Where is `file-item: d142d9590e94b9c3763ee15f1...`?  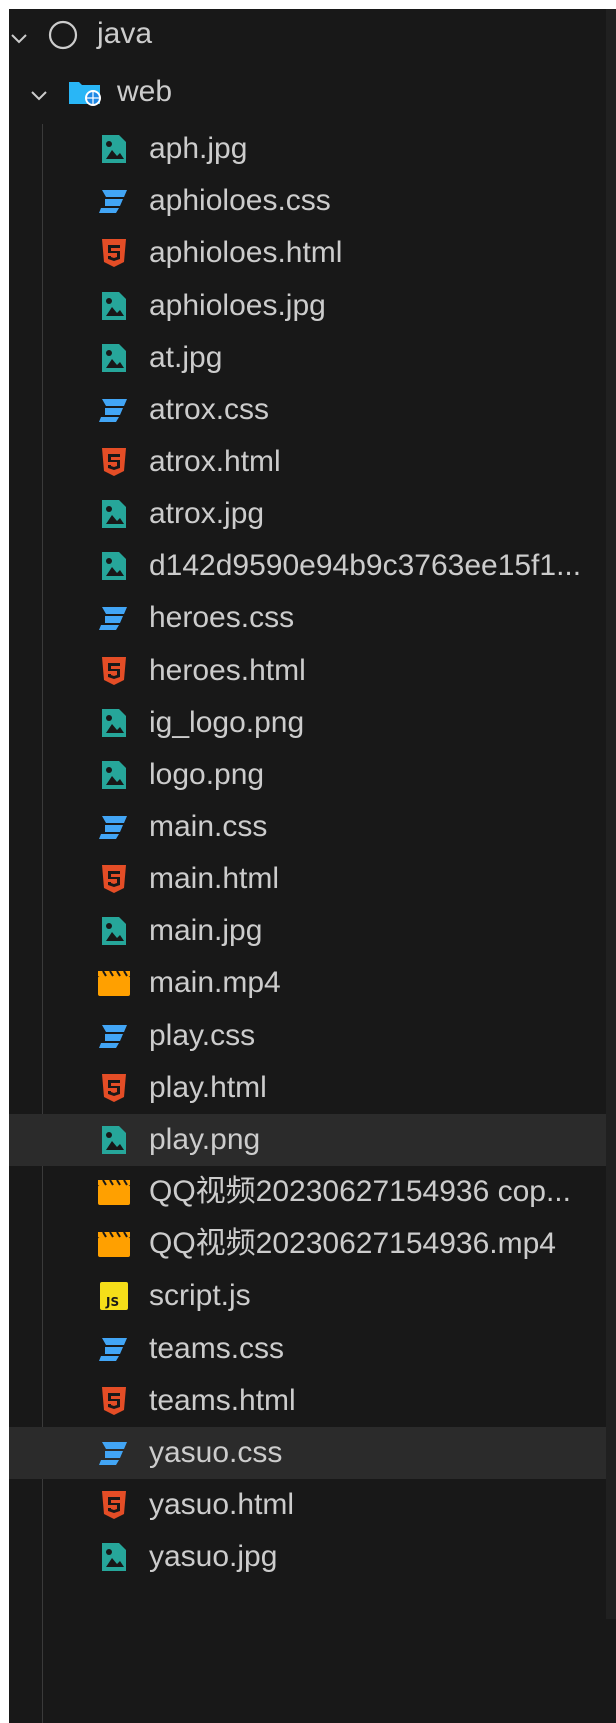
file-item: d142d9590e94b9c3763ee15f1... is located at coordinates (312, 566).